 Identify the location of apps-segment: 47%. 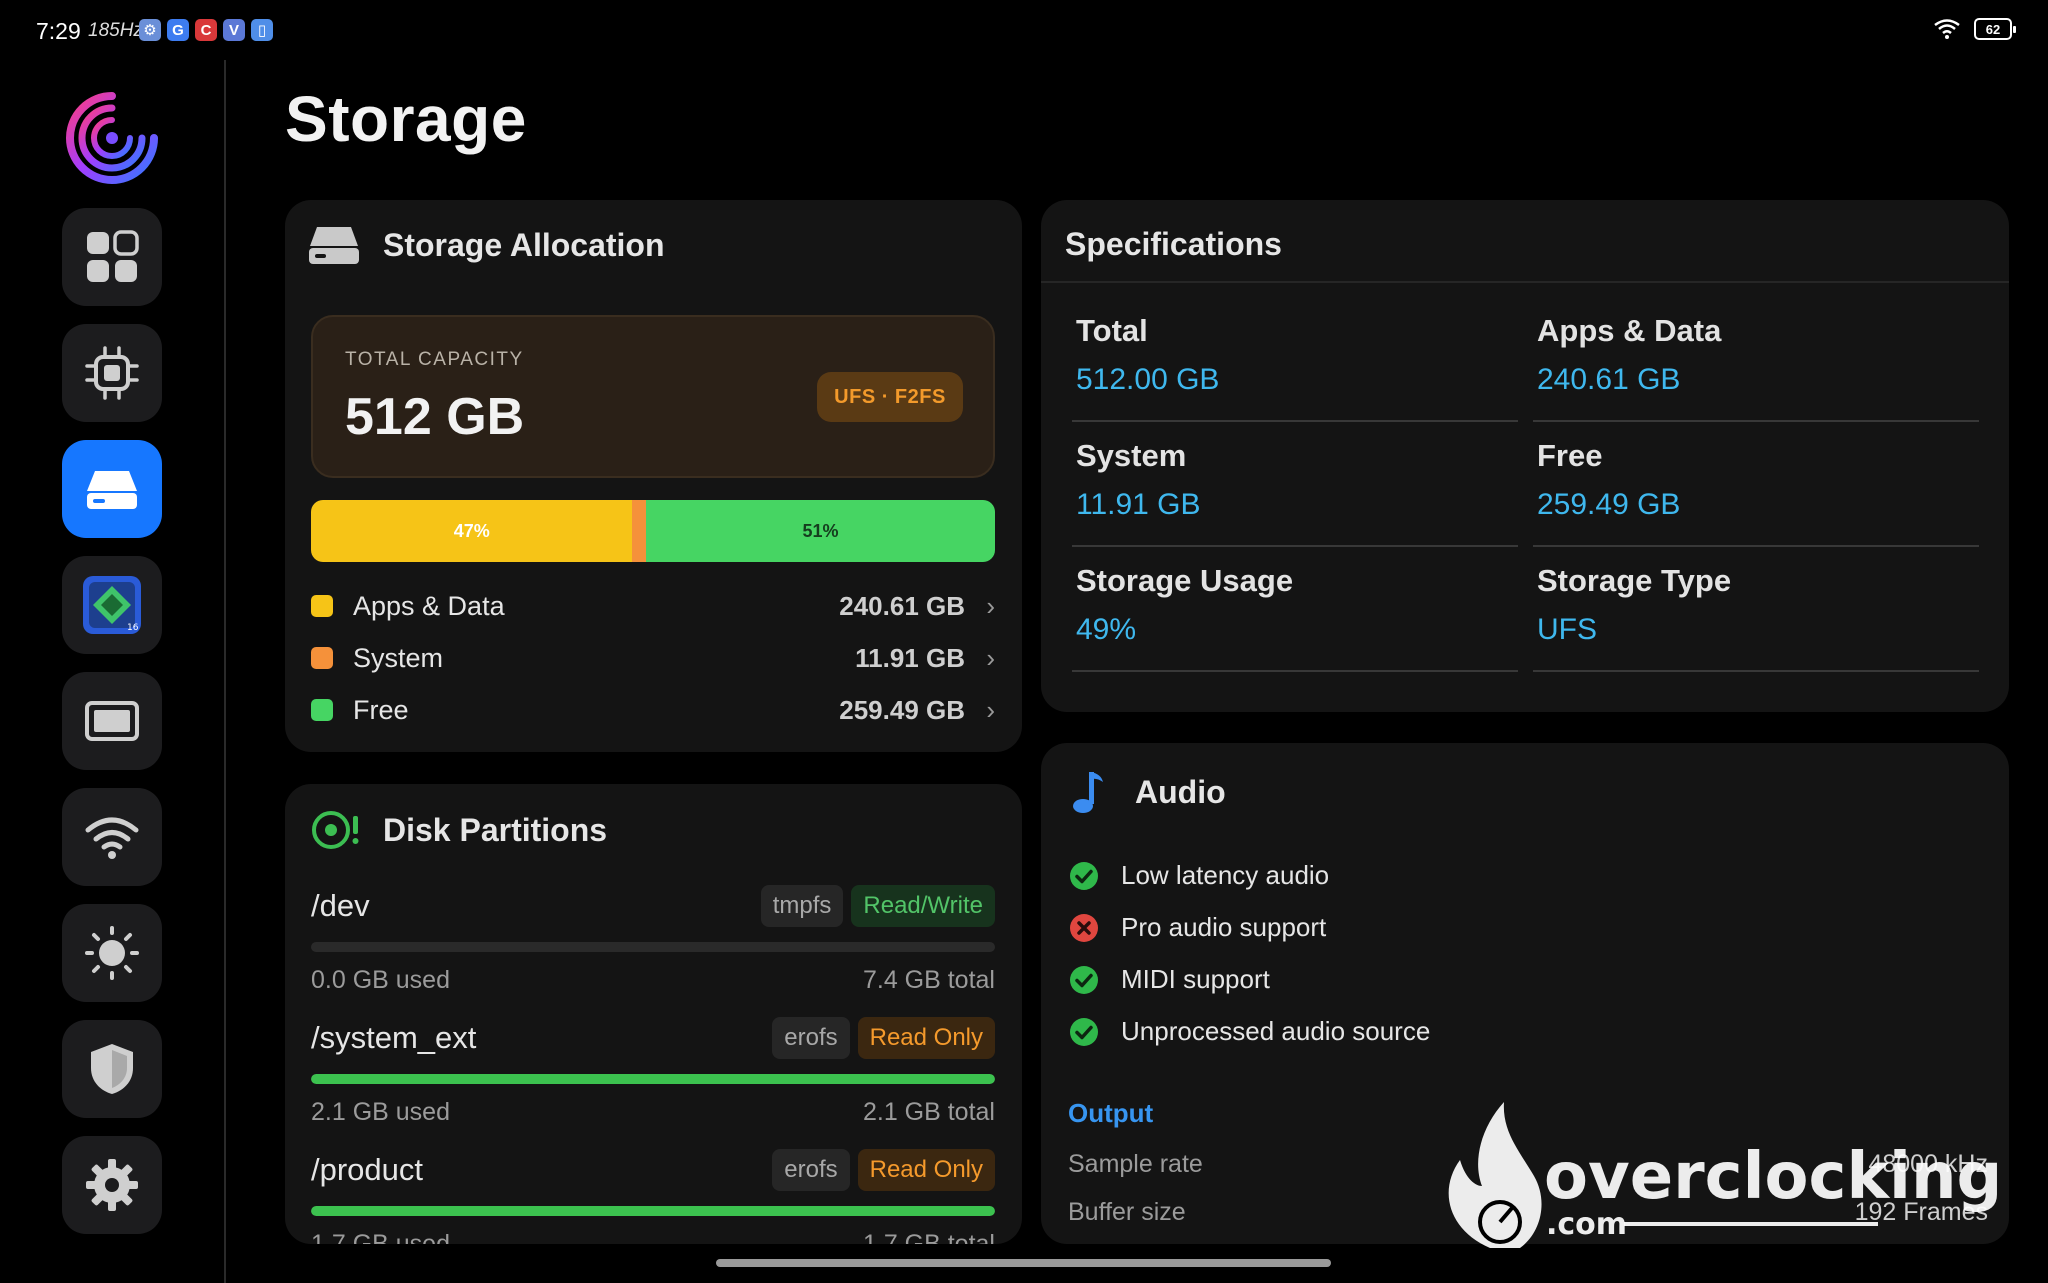
(472, 531).